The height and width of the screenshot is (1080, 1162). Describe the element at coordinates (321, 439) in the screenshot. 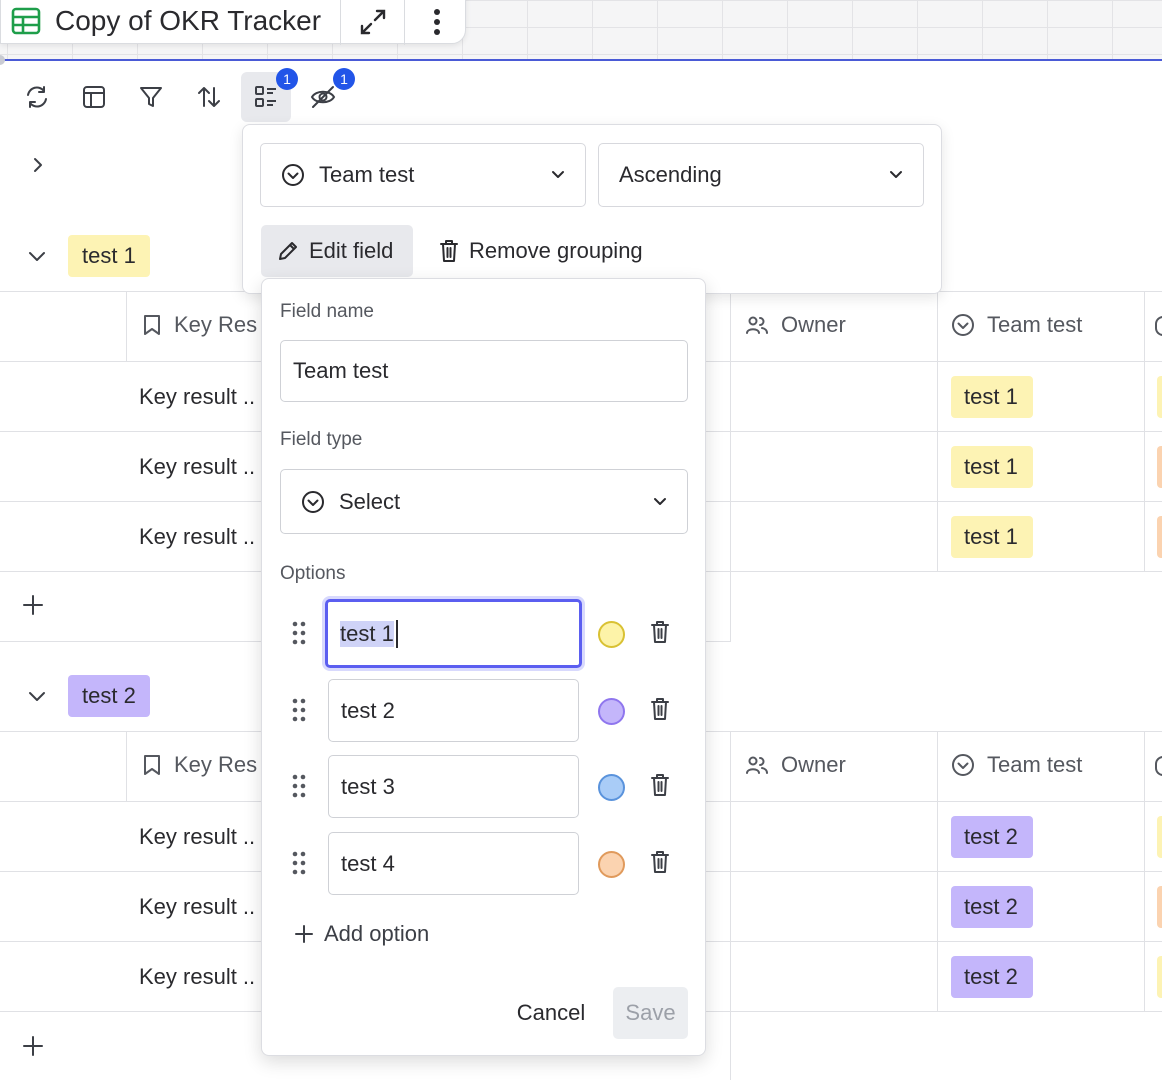

I see `field-type-label: Field type` at that location.